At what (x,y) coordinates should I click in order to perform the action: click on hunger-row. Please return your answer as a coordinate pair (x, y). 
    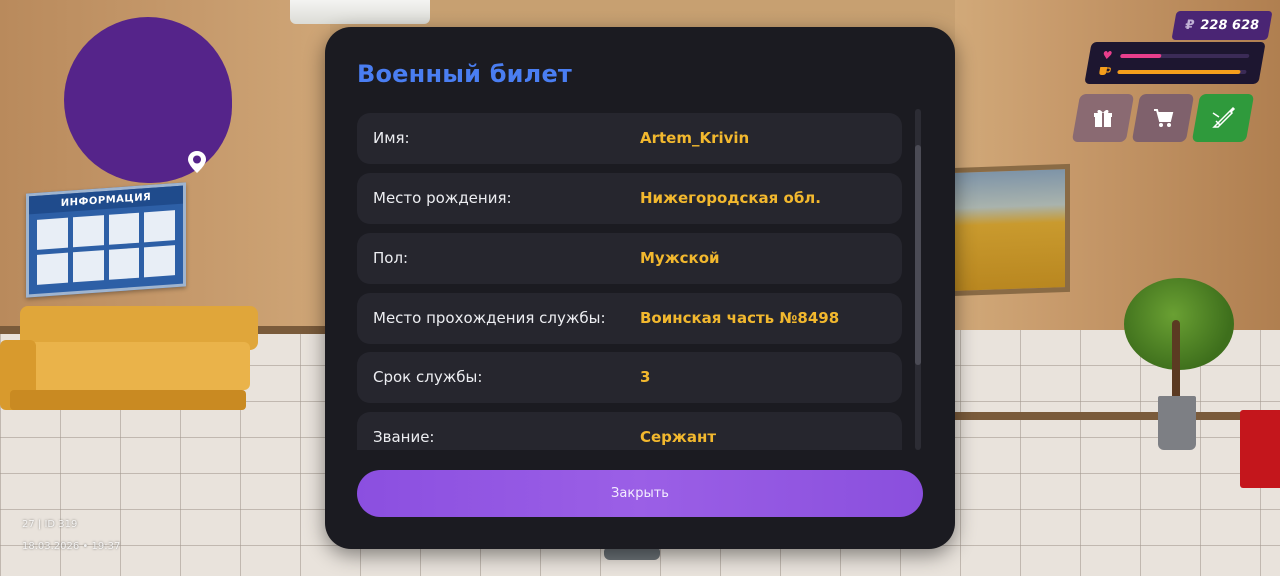
    Looking at the image, I should click on (1172, 72).